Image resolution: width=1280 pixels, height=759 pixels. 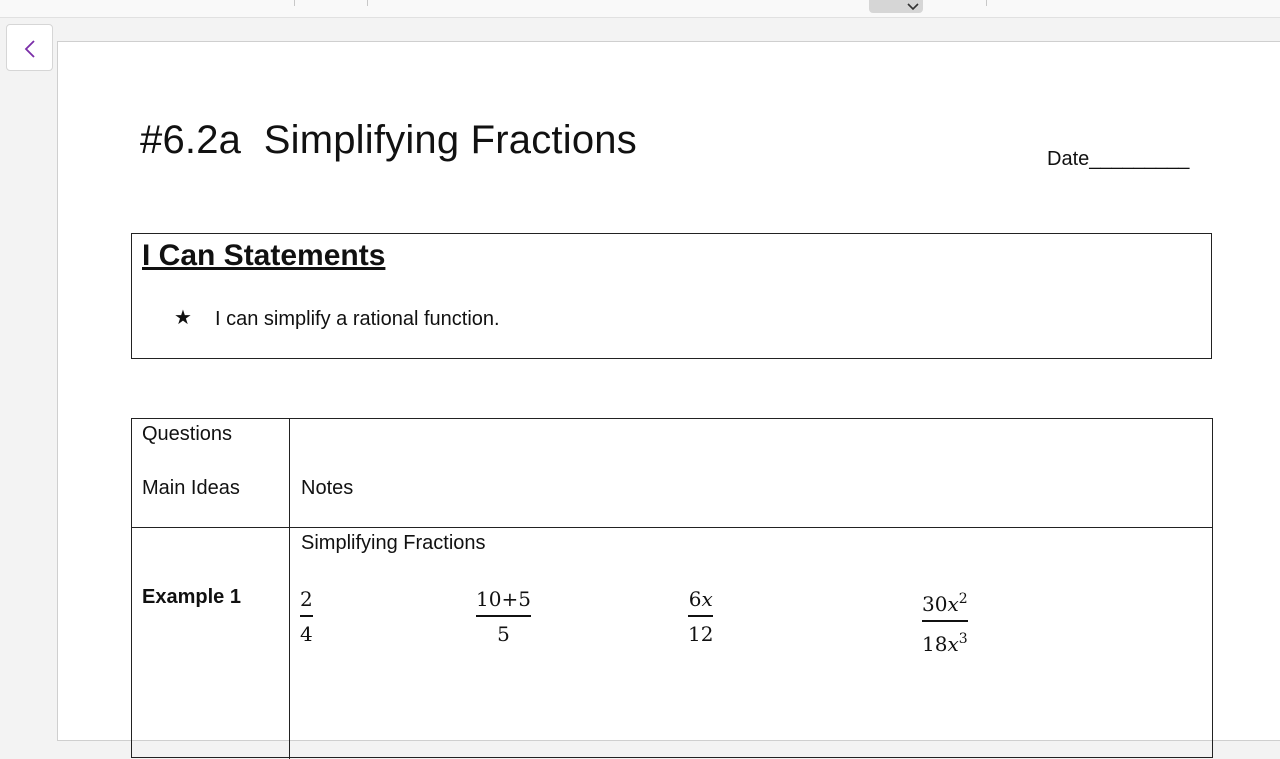 What do you see at coordinates (700, 599) in the screenshot?
I see `fraction-3-numerator: 6x` at bounding box center [700, 599].